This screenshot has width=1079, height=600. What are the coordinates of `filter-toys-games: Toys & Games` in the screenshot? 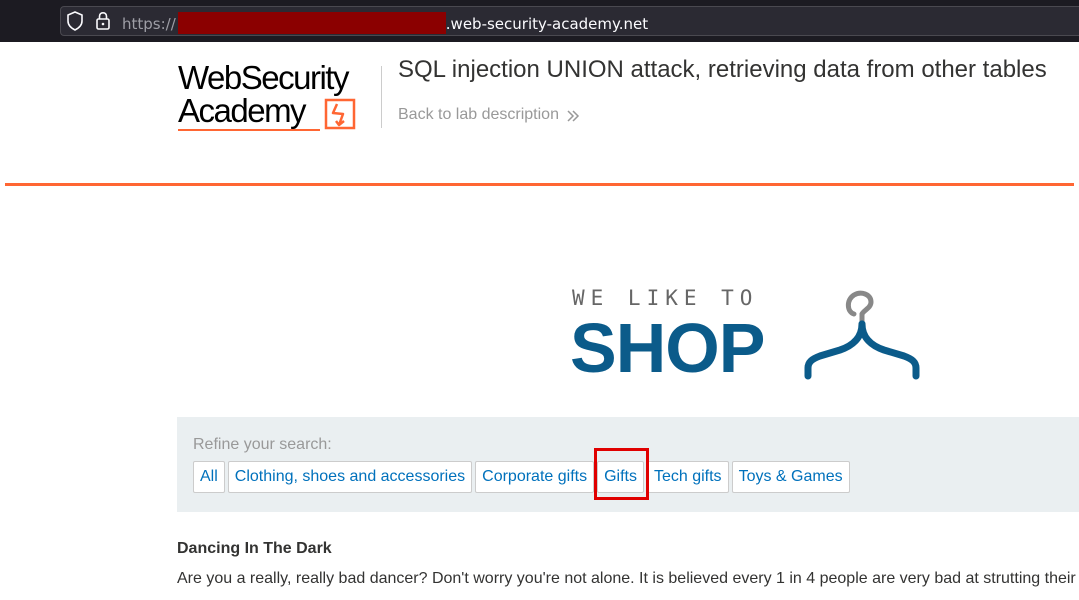 It's located at (790, 477).